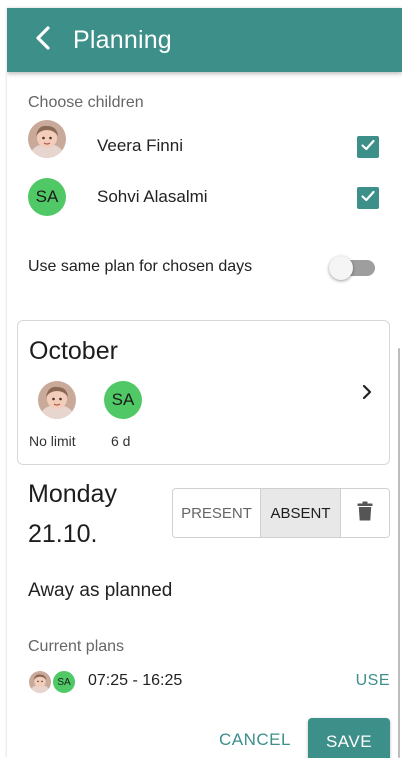  What do you see at coordinates (204, 144) in the screenshot?
I see `child-row-veera: Veera Finni` at bounding box center [204, 144].